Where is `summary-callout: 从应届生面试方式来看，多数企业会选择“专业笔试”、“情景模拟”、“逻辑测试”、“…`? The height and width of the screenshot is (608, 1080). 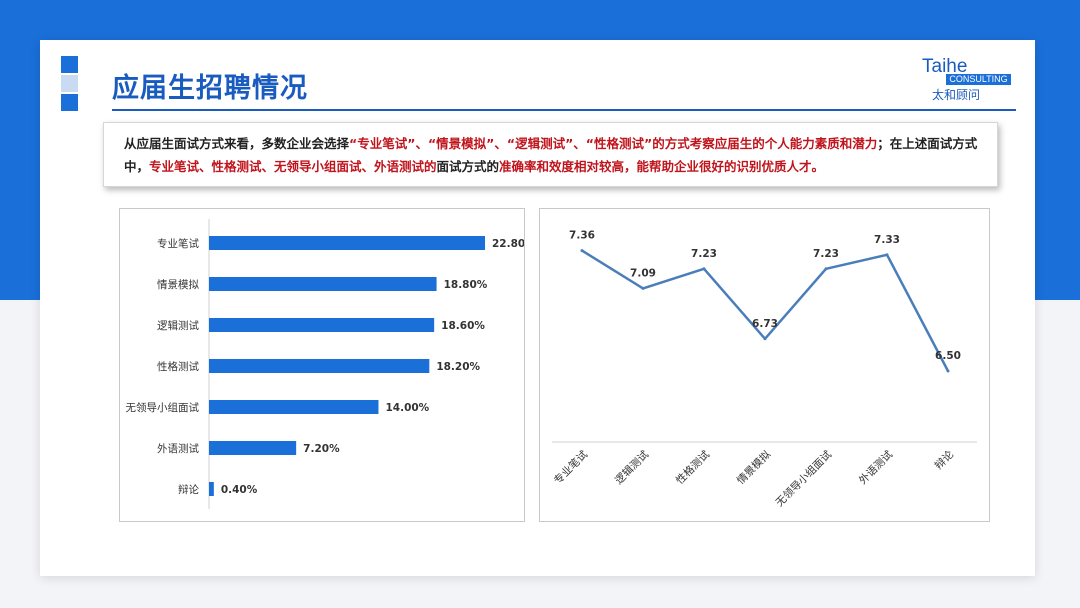
summary-callout: 从应届生面试方式来看，多数企业会选择“专业笔试”、“情景模拟”、“逻辑测试”、“… is located at coordinates (550, 154).